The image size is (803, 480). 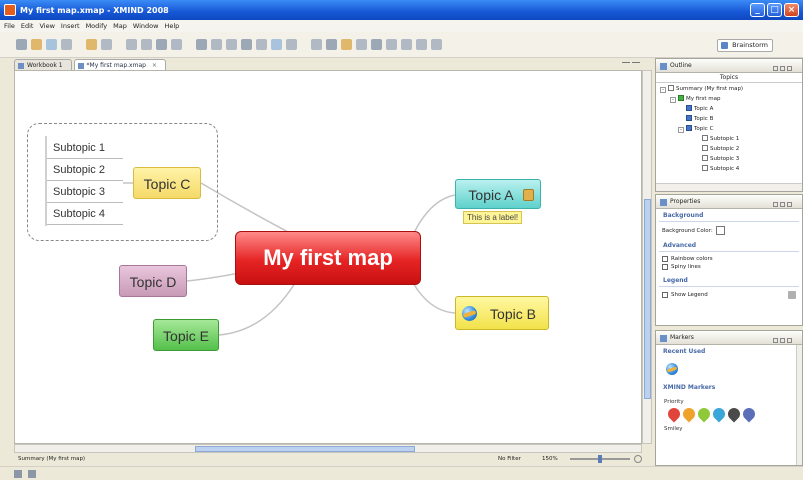 I want to click on topic-a: Topic A, so click(x=498, y=194).